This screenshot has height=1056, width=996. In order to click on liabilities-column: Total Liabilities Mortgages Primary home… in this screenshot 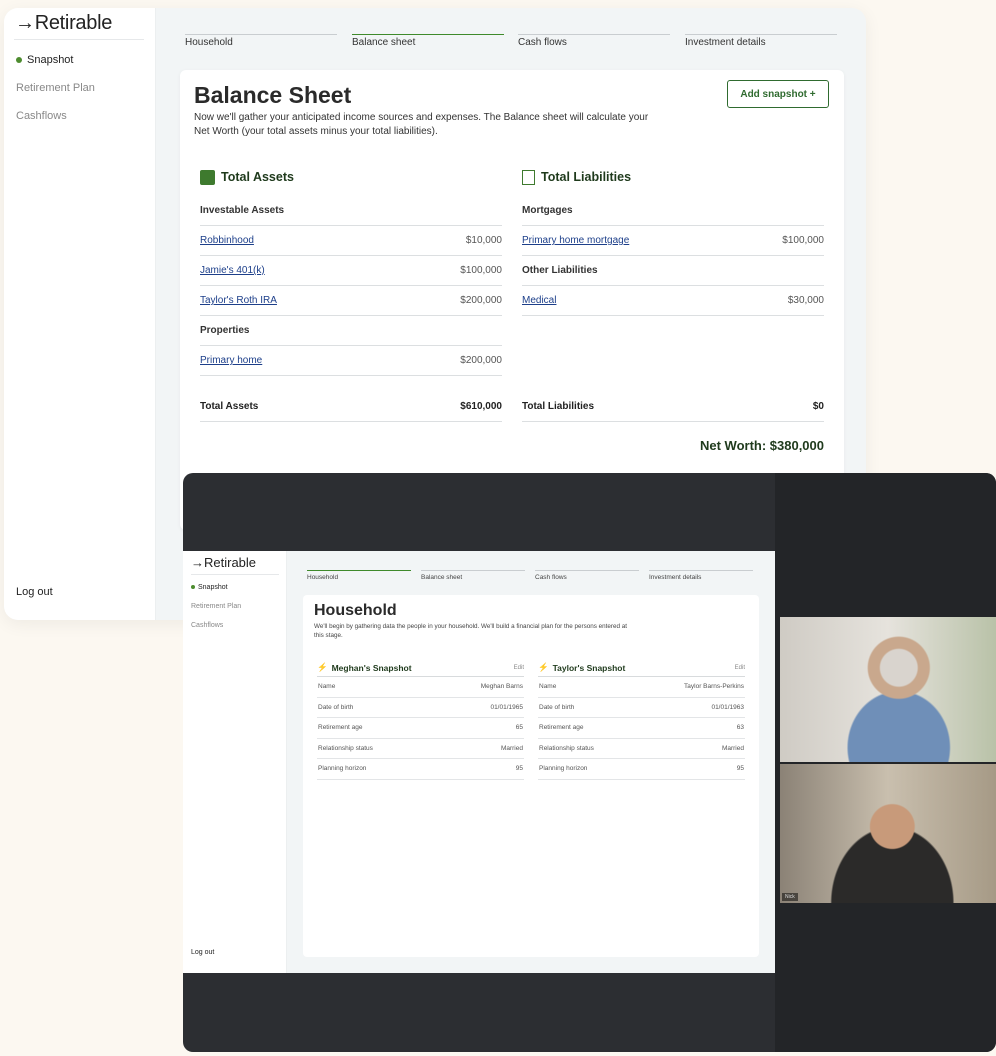, I will do `click(673, 309)`.